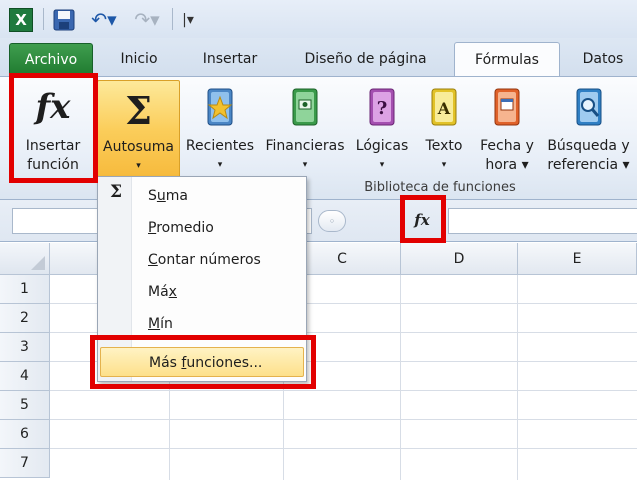 The height and width of the screenshot is (480, 637). What do you see at coordinates (21, 20) in the screenshot?
I see `excel-app-icon: X` at bounding box center [21, 20].